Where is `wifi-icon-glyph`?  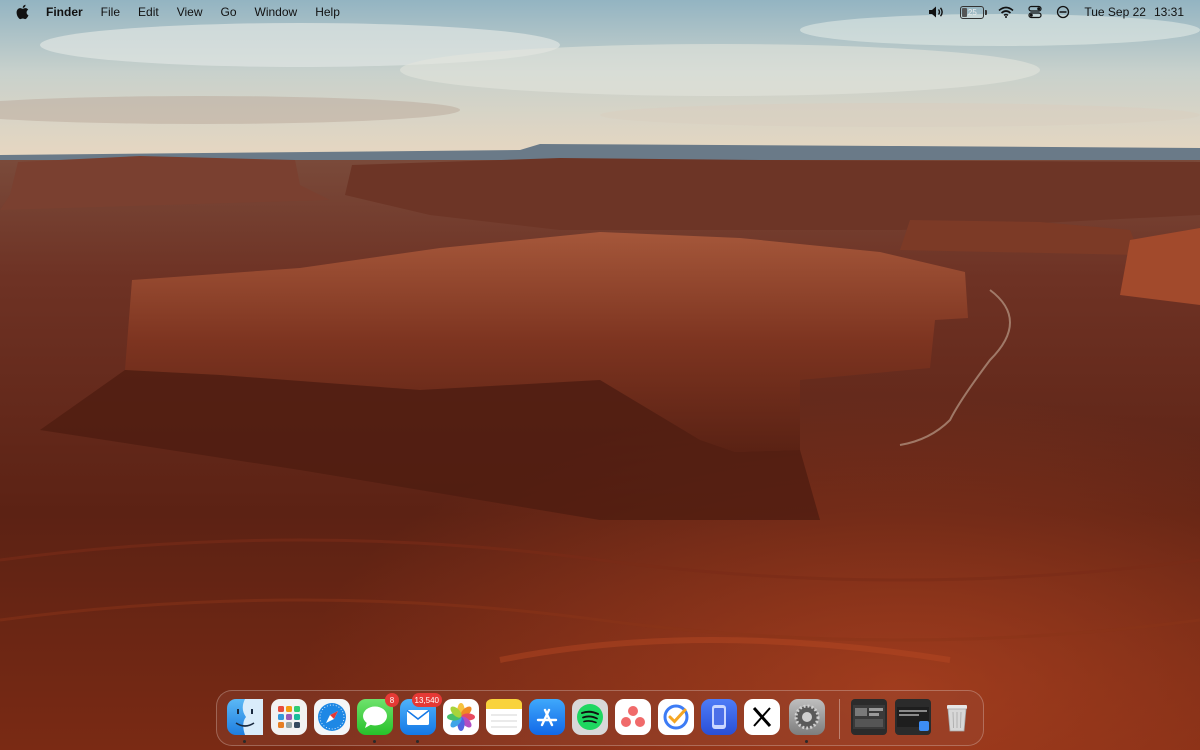
wifi-icon-glyph is located at coordinates (1006, 12).